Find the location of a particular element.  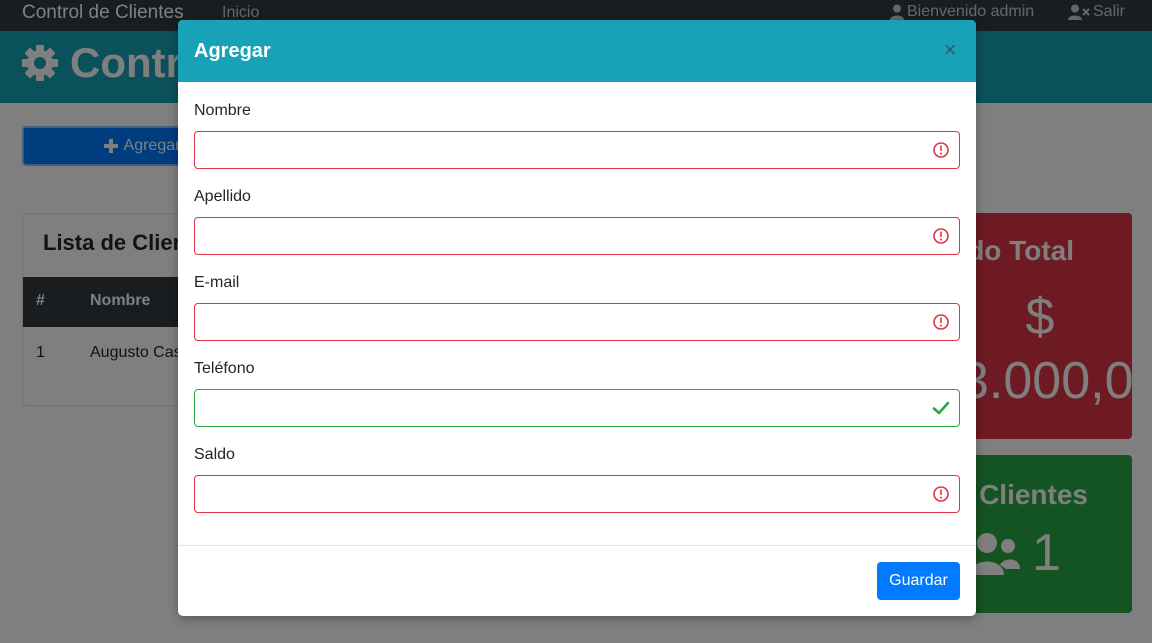

close-icon: × is located at coordinates (950, 50).